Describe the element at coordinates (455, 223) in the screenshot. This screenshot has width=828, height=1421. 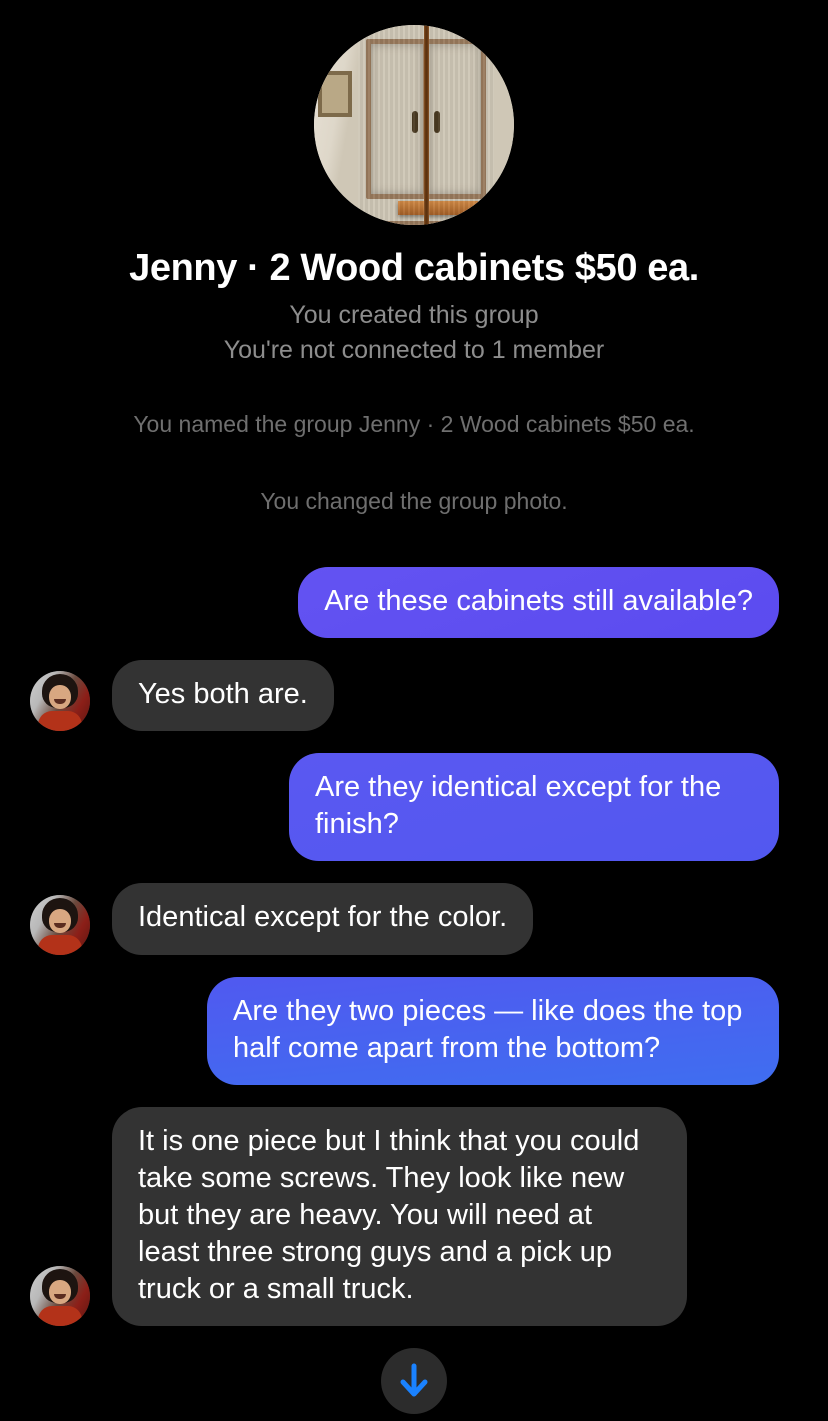
I see `photo-cabinet-door-lower-right` at that location.